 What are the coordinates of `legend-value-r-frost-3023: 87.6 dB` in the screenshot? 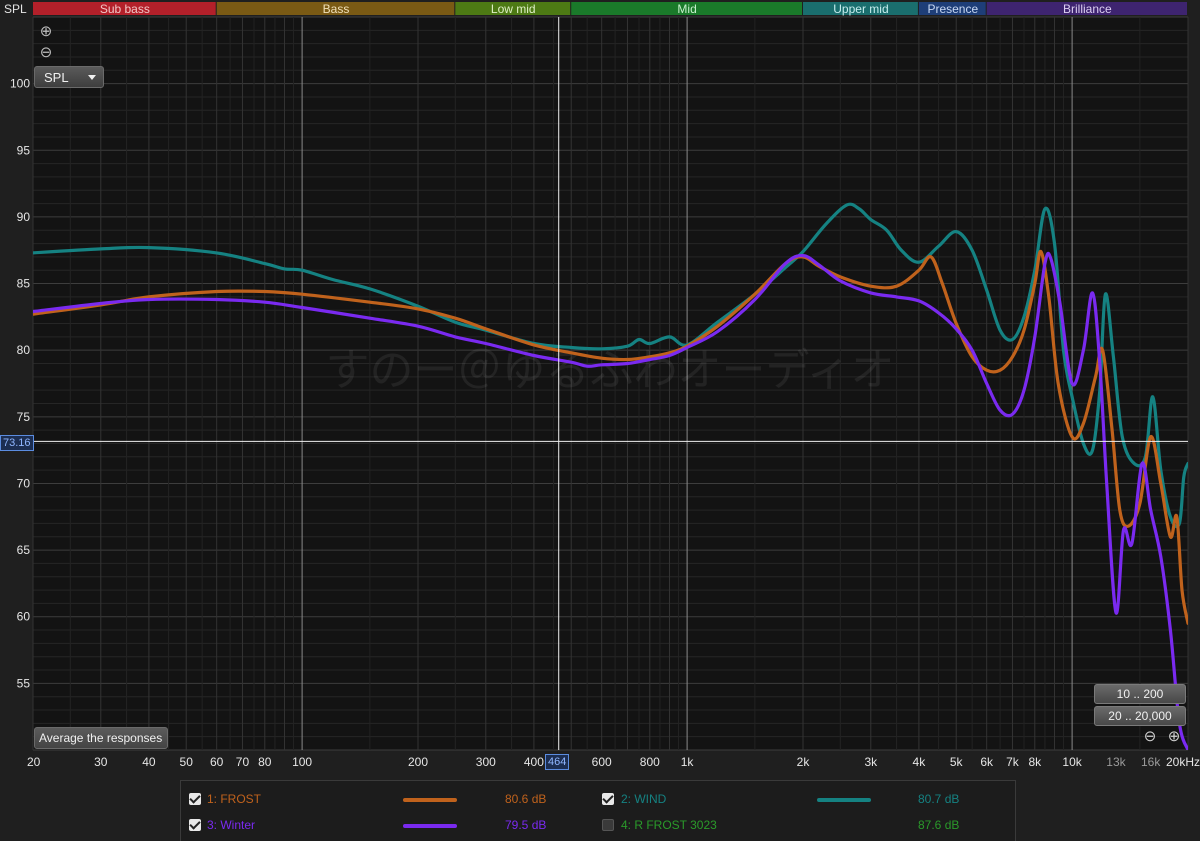 It's located at (939, 825).